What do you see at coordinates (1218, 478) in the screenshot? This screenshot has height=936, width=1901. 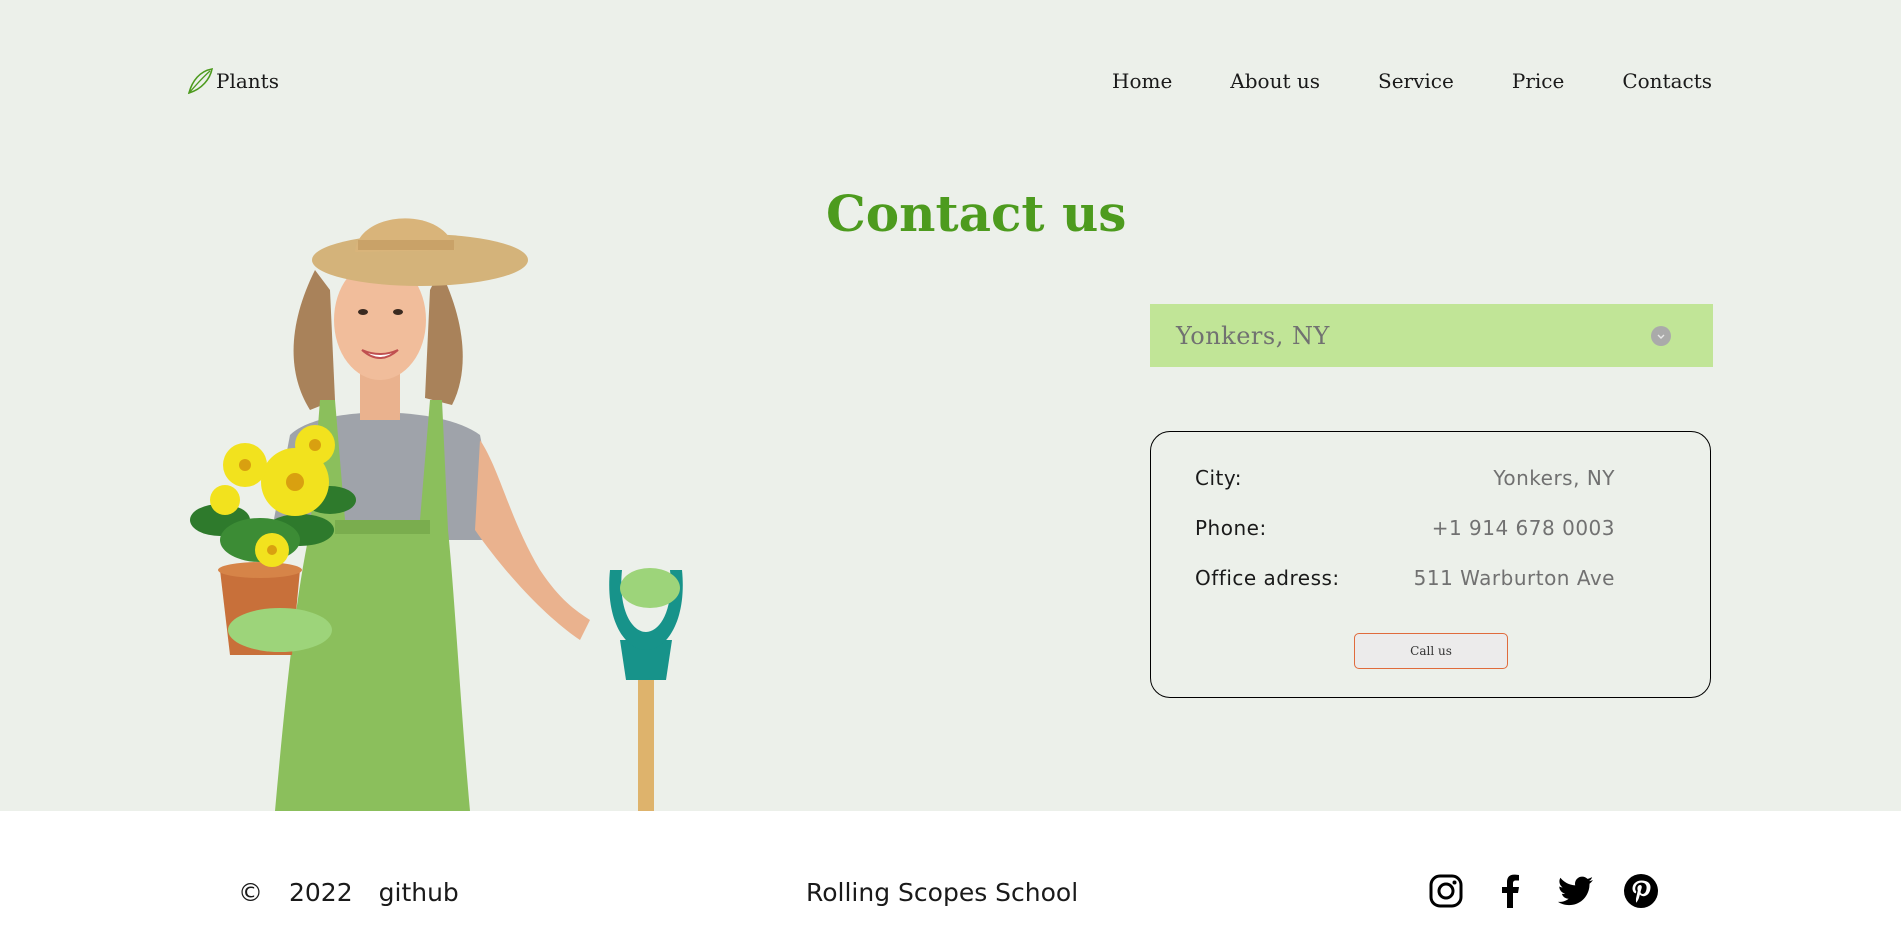 I see `contact-label: City:` at bounding box center [1218, 478].